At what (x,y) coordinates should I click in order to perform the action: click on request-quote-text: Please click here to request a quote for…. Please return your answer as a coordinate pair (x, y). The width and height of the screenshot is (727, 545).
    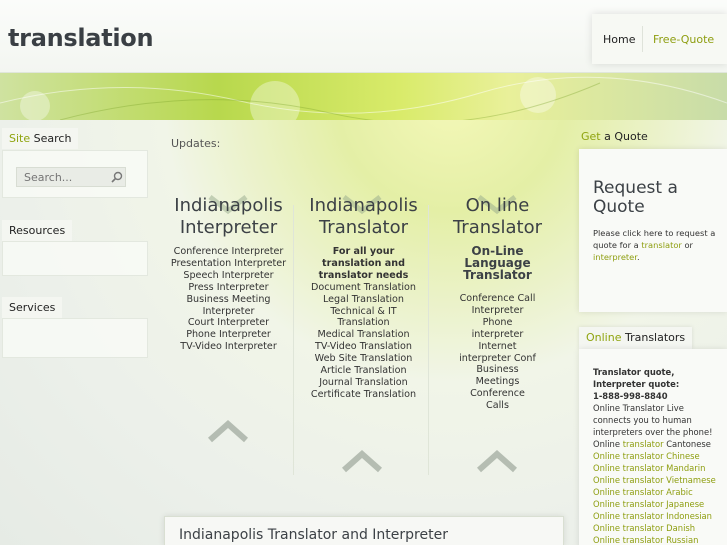
    Looking at the image, I should click on (654, 245).